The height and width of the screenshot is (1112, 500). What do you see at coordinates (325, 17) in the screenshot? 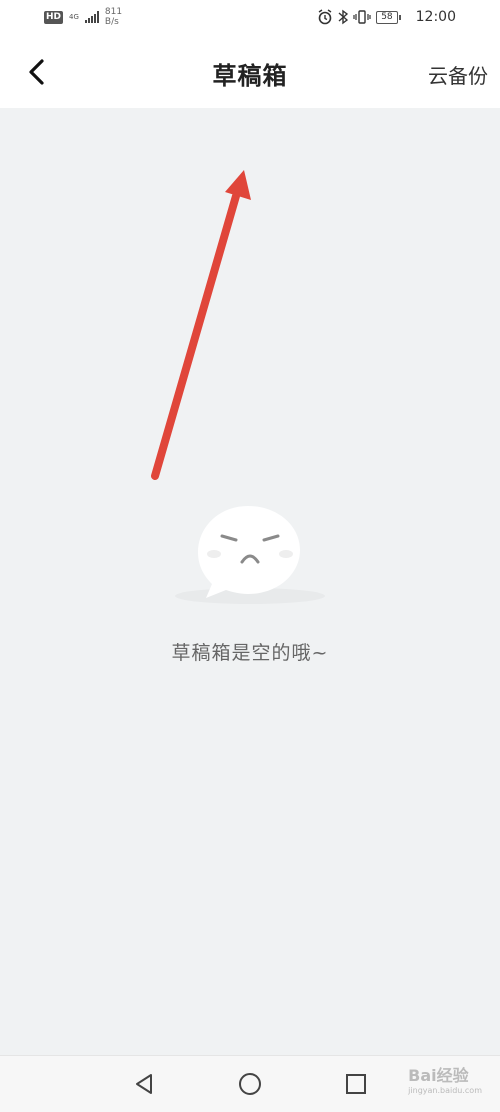
I see `alarm-icon` at bounding box center [325, 17].